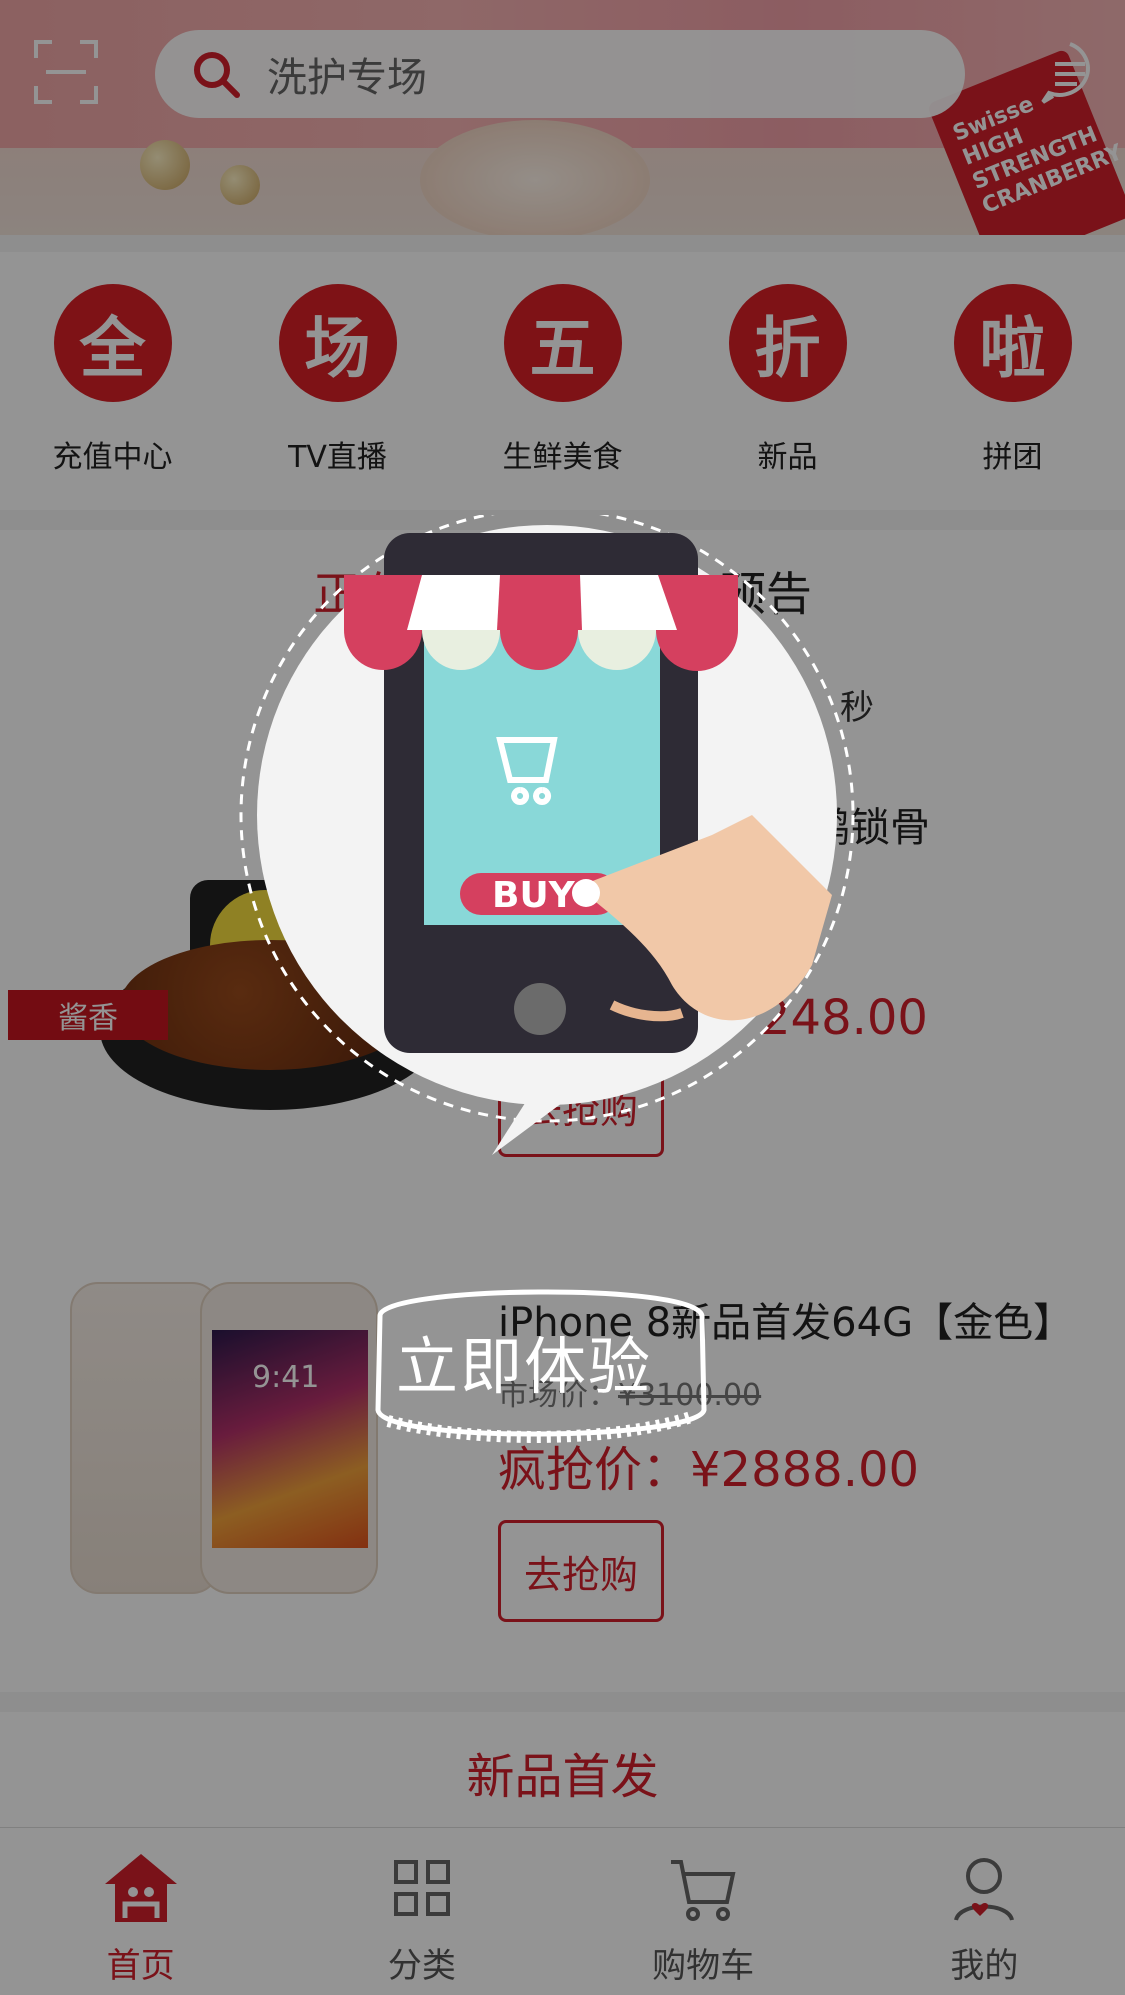 The image size is (1125, 1995). What do you see at coordinates (524, 1366) in the screenshot?
I see `start-experience-label: 立即体验` at bounding box center [524, 1366].